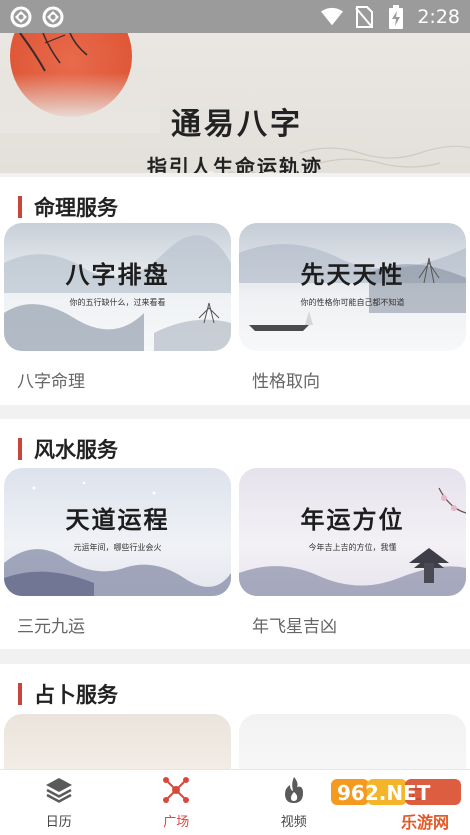 The height and width of the screenshot is (835, 470). I want to click on section-title: 风水服务, so click(76, 450).